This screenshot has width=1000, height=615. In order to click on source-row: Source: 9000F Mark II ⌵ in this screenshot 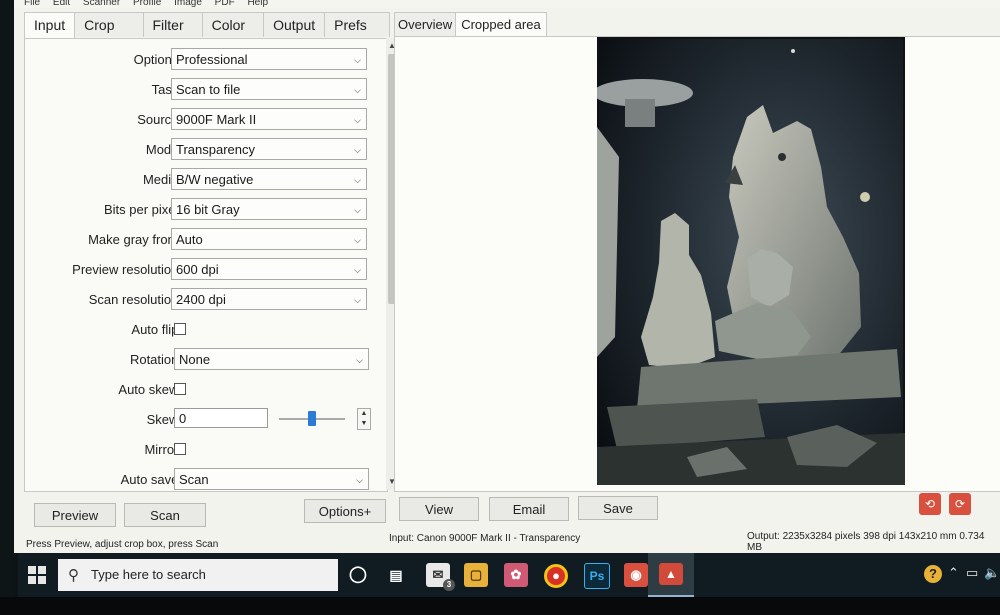, I will do `click(206, 120)`.